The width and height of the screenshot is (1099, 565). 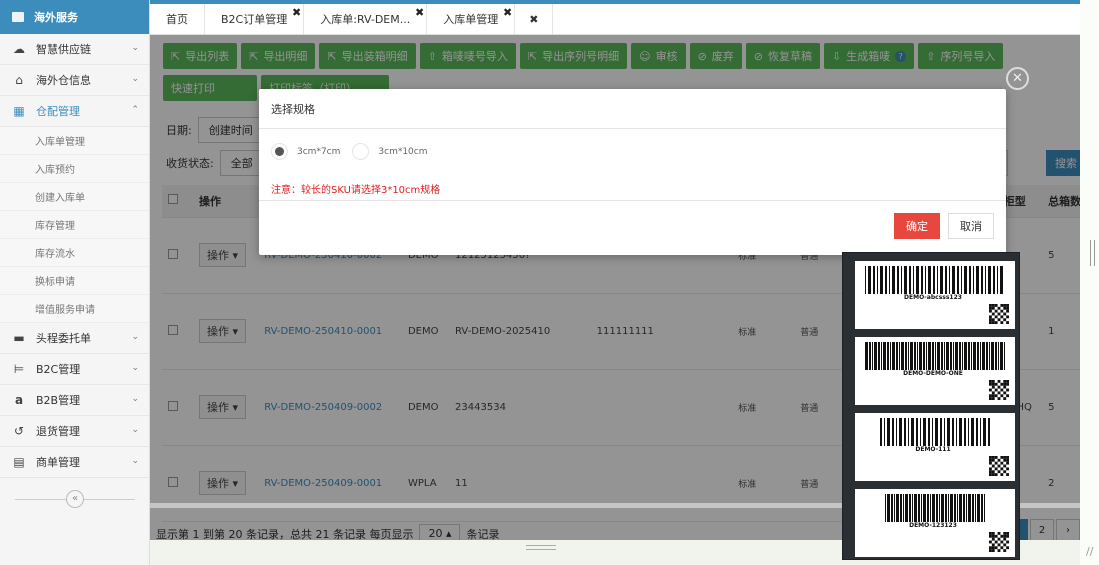 I want to click on tab-bar: 首页 B2C订单管理 ✖ 入库单:RV-DEM... ✖ 入库单管理 ✖ ✖, so click(x=615, y=19).